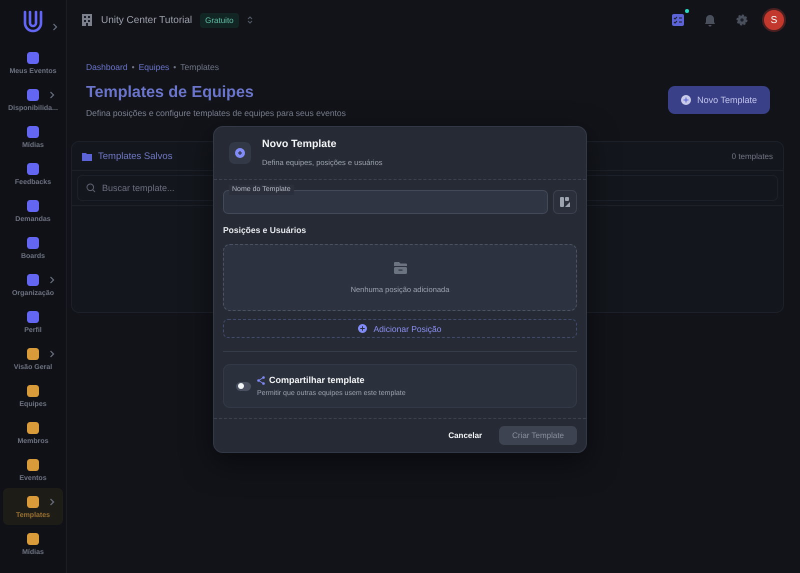 The image size is (800, 573). Describe the element at coordinates (774, 20) in the screenshot. I see `user-avatar: S` at that location.